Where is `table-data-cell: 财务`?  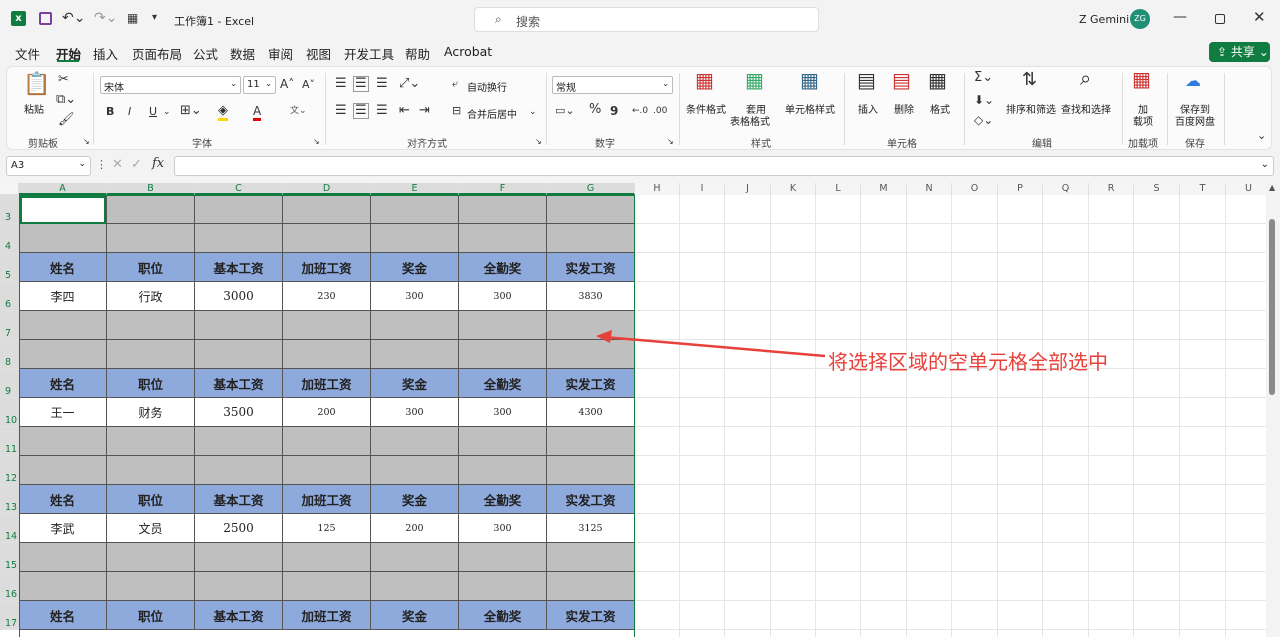 table-data-cell: 财务 is located at coordinates (151, 412).